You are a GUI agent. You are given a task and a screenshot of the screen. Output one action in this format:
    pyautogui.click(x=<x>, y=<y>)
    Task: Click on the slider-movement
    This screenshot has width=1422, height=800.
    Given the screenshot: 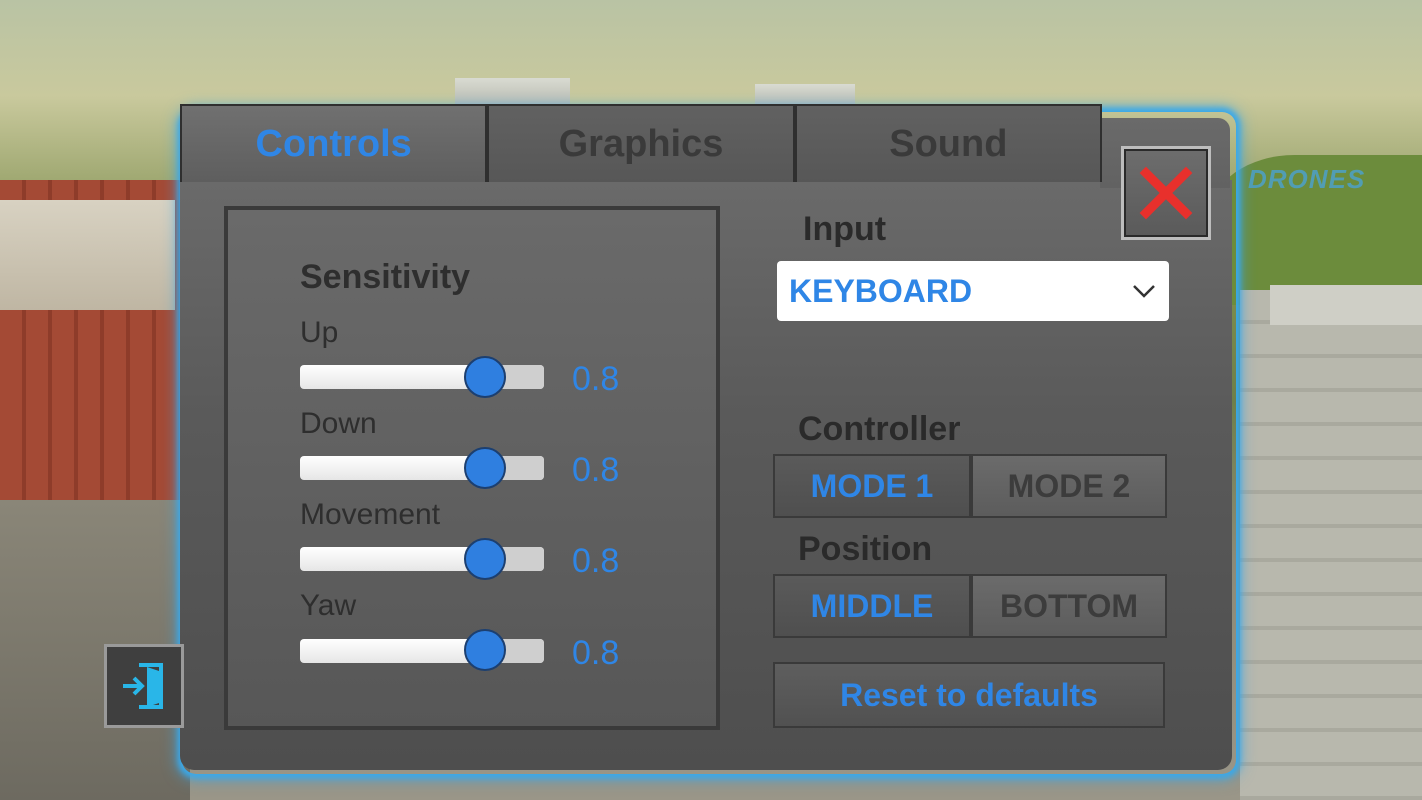 What is the action you would take?
    pyautogui.click(x=422, y=559)
    